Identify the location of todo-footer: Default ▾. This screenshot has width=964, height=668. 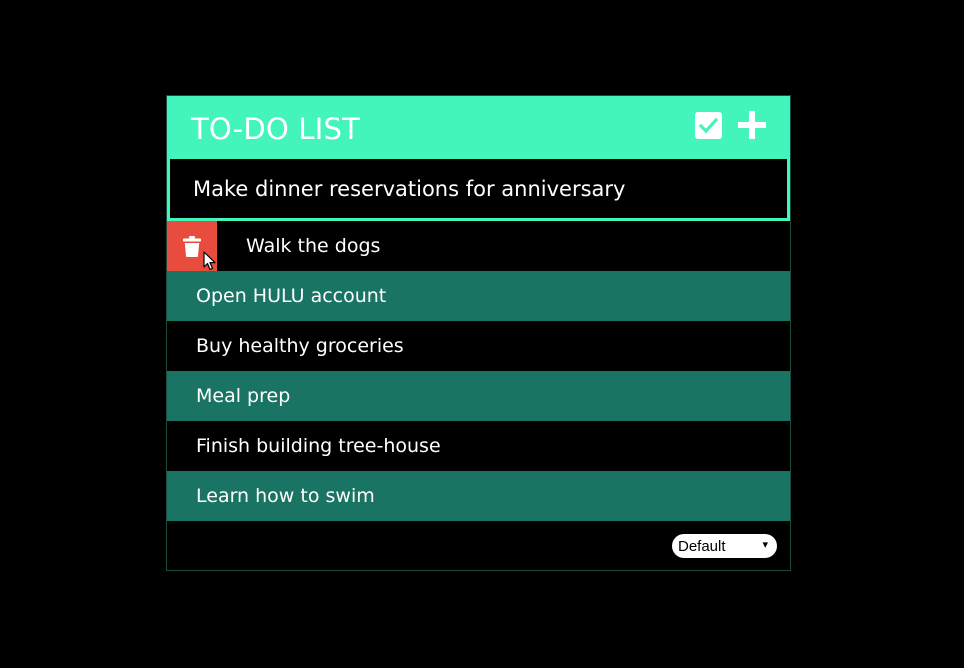
(478, 546).